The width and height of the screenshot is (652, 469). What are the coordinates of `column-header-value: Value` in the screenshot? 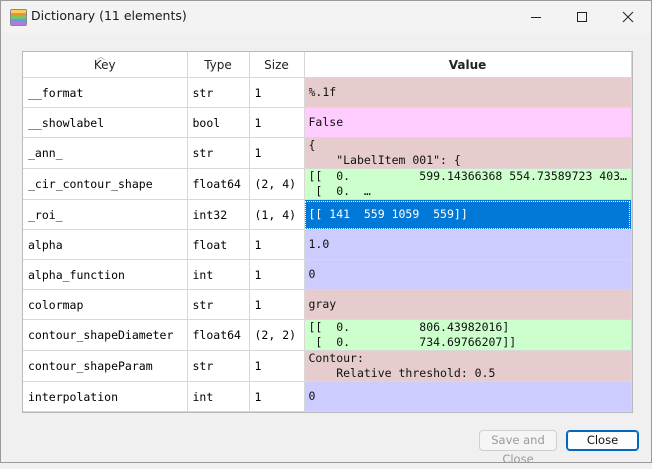 It's located at (468, 65).